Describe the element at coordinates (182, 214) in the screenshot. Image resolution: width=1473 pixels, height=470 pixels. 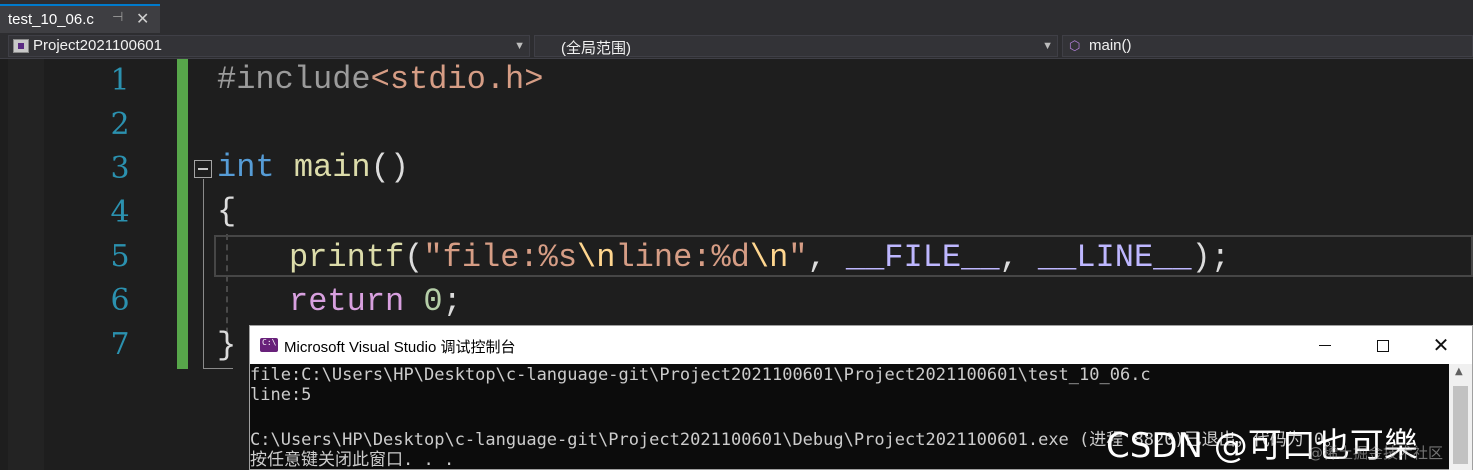
I see `change-tracking-bar` at that location.